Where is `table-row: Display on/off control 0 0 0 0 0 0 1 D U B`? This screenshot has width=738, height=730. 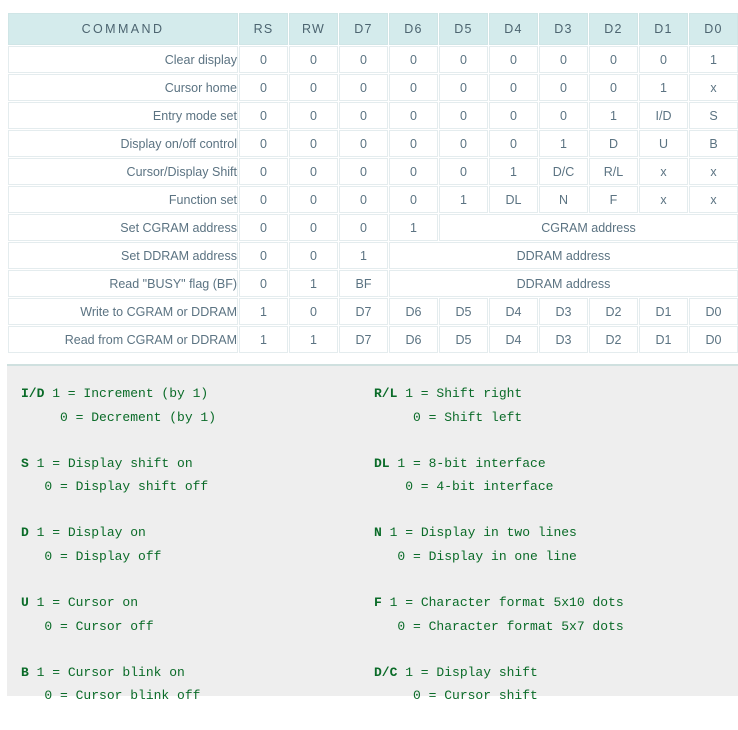 table-row: Display on/off control 0 0 0 0 0 0 1 D U B is located at coordinates (373, 143).